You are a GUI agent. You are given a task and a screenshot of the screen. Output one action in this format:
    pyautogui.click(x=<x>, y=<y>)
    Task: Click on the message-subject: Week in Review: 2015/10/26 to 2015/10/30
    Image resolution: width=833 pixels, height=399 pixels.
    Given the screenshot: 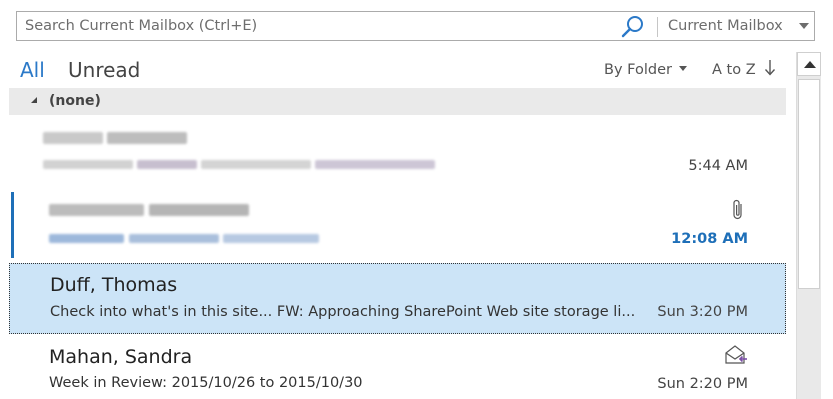 What is the action you would take?
    pyautogui.click(x=206, y=383)
    